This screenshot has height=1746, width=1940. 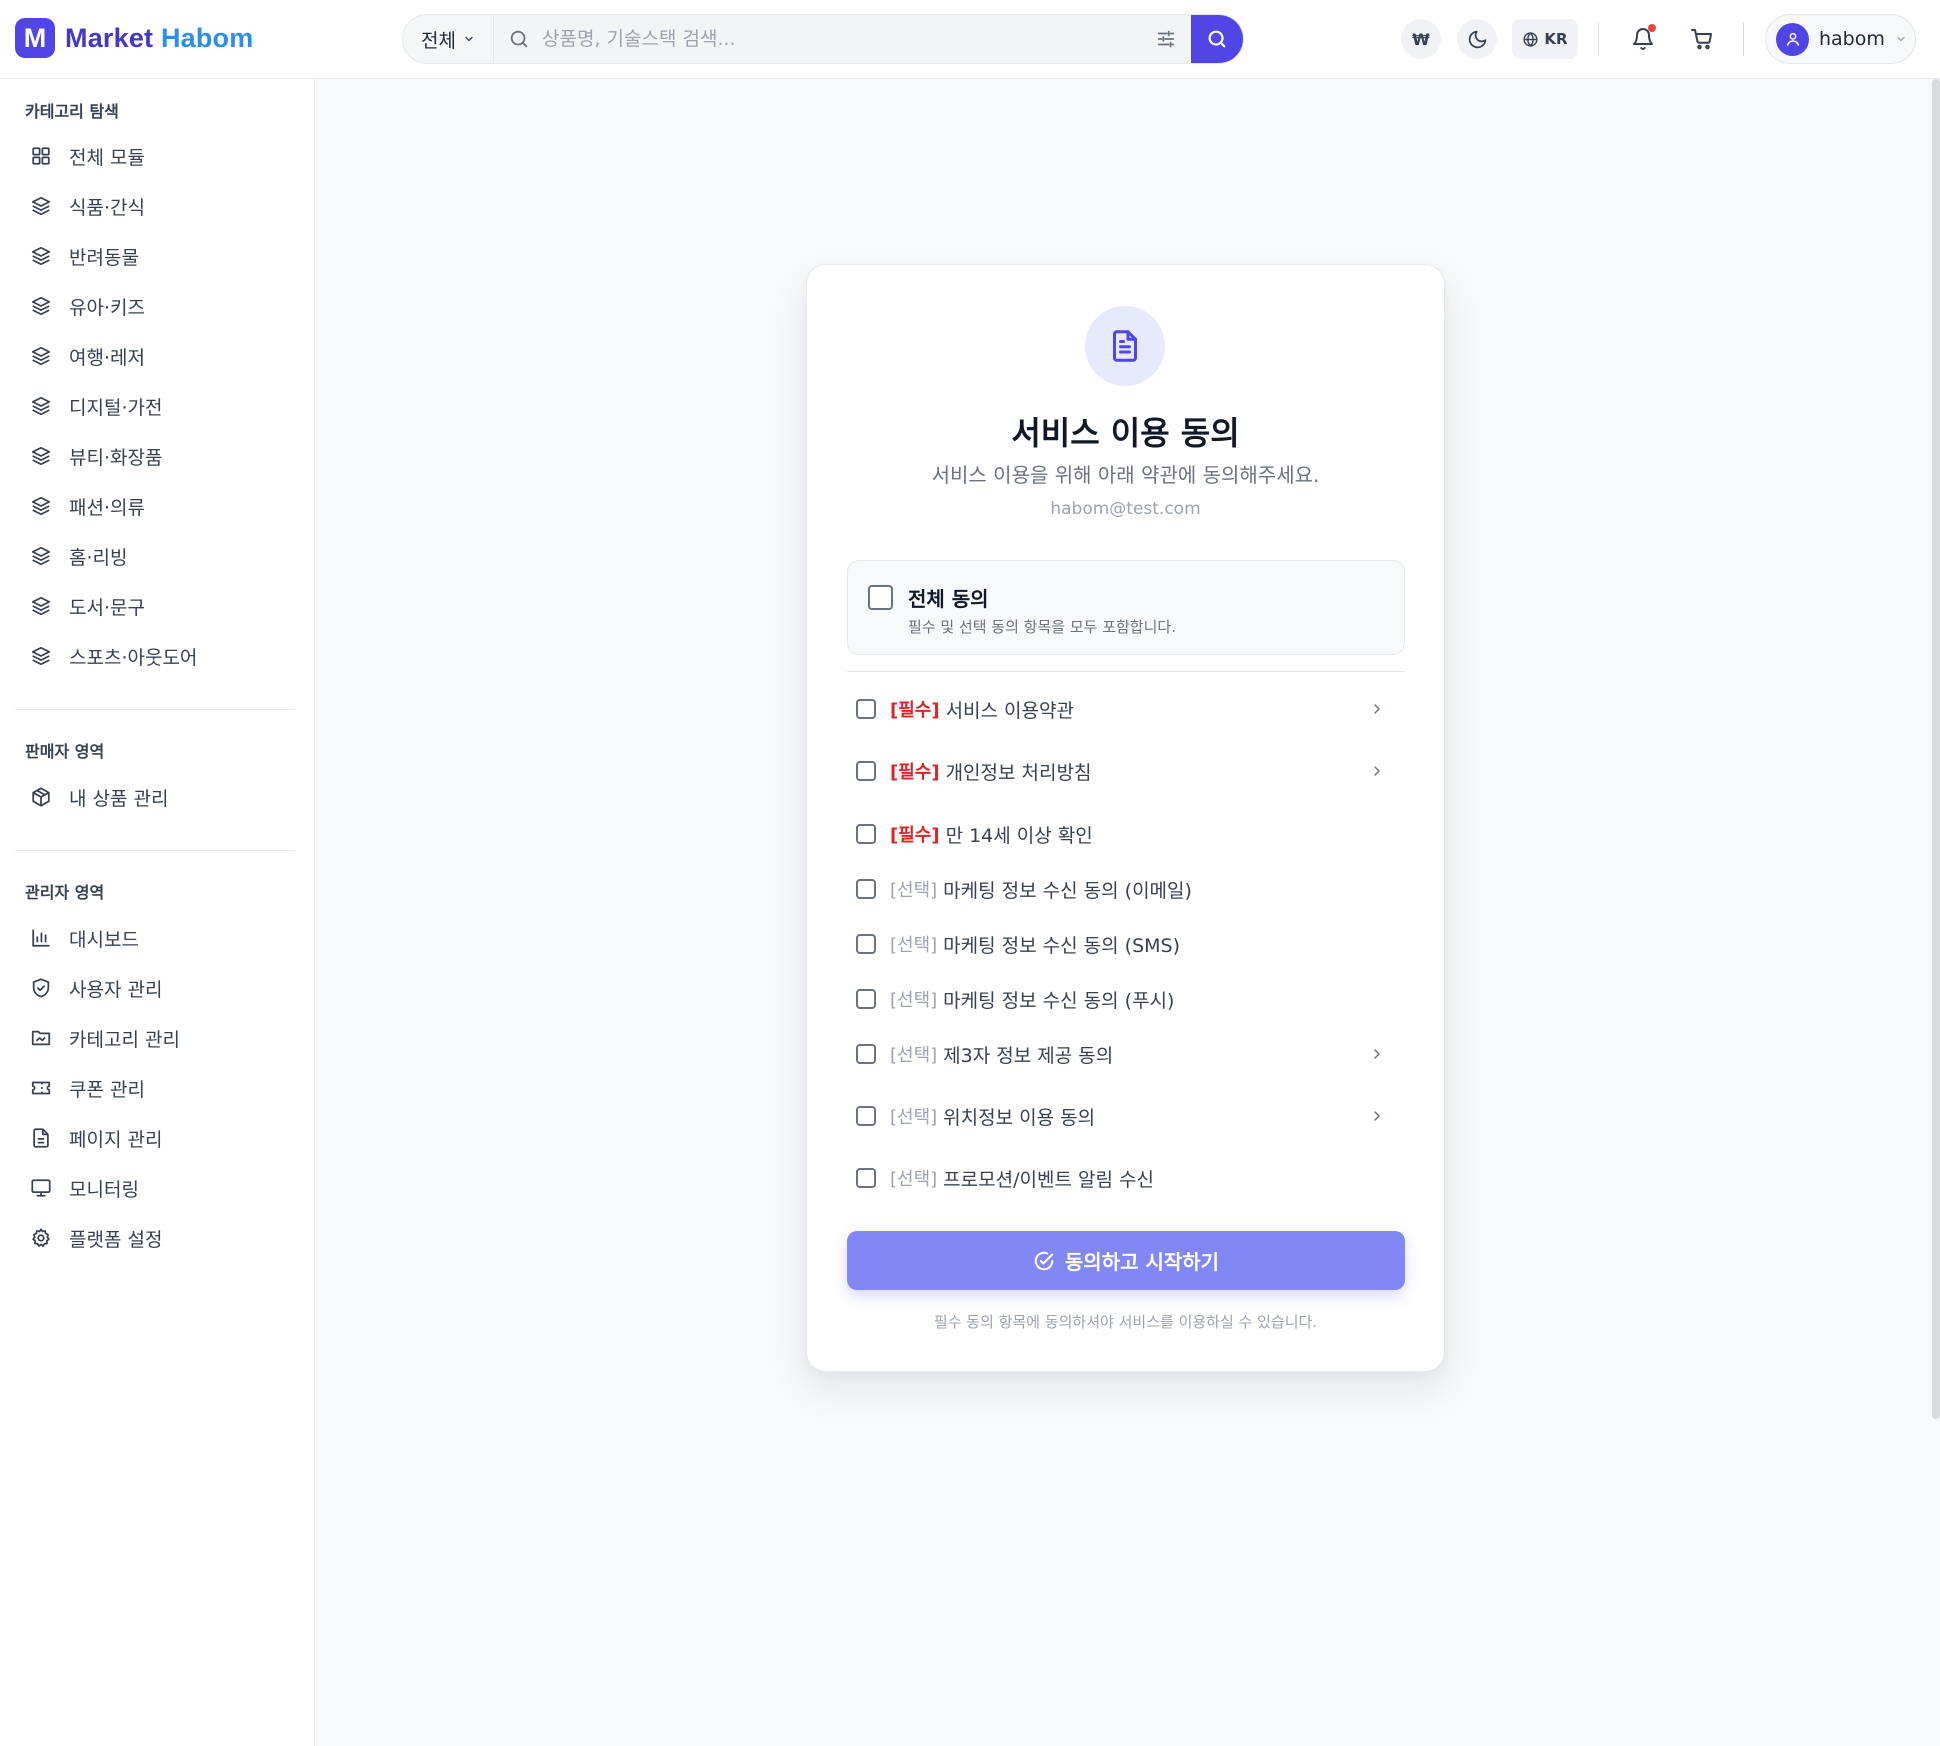 What do you see at coordinates (116, 457) in the screenshot?
I see `sidebar-item-label: 뷰티·화장품` at bounding box center [116, 457].